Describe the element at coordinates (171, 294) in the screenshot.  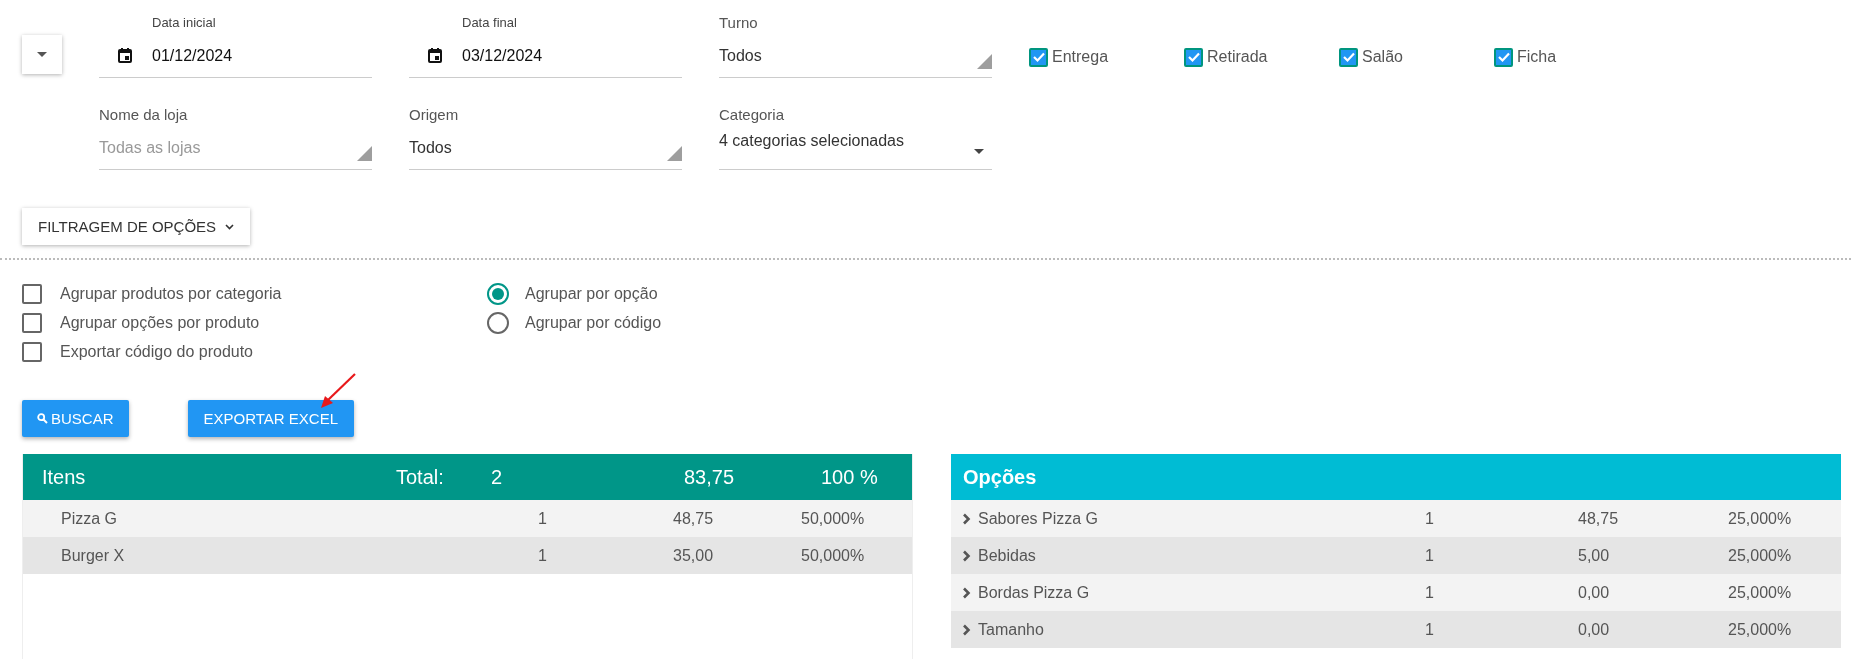
I see `checkbox-label: Agrupar produtos por categoria` at that location.